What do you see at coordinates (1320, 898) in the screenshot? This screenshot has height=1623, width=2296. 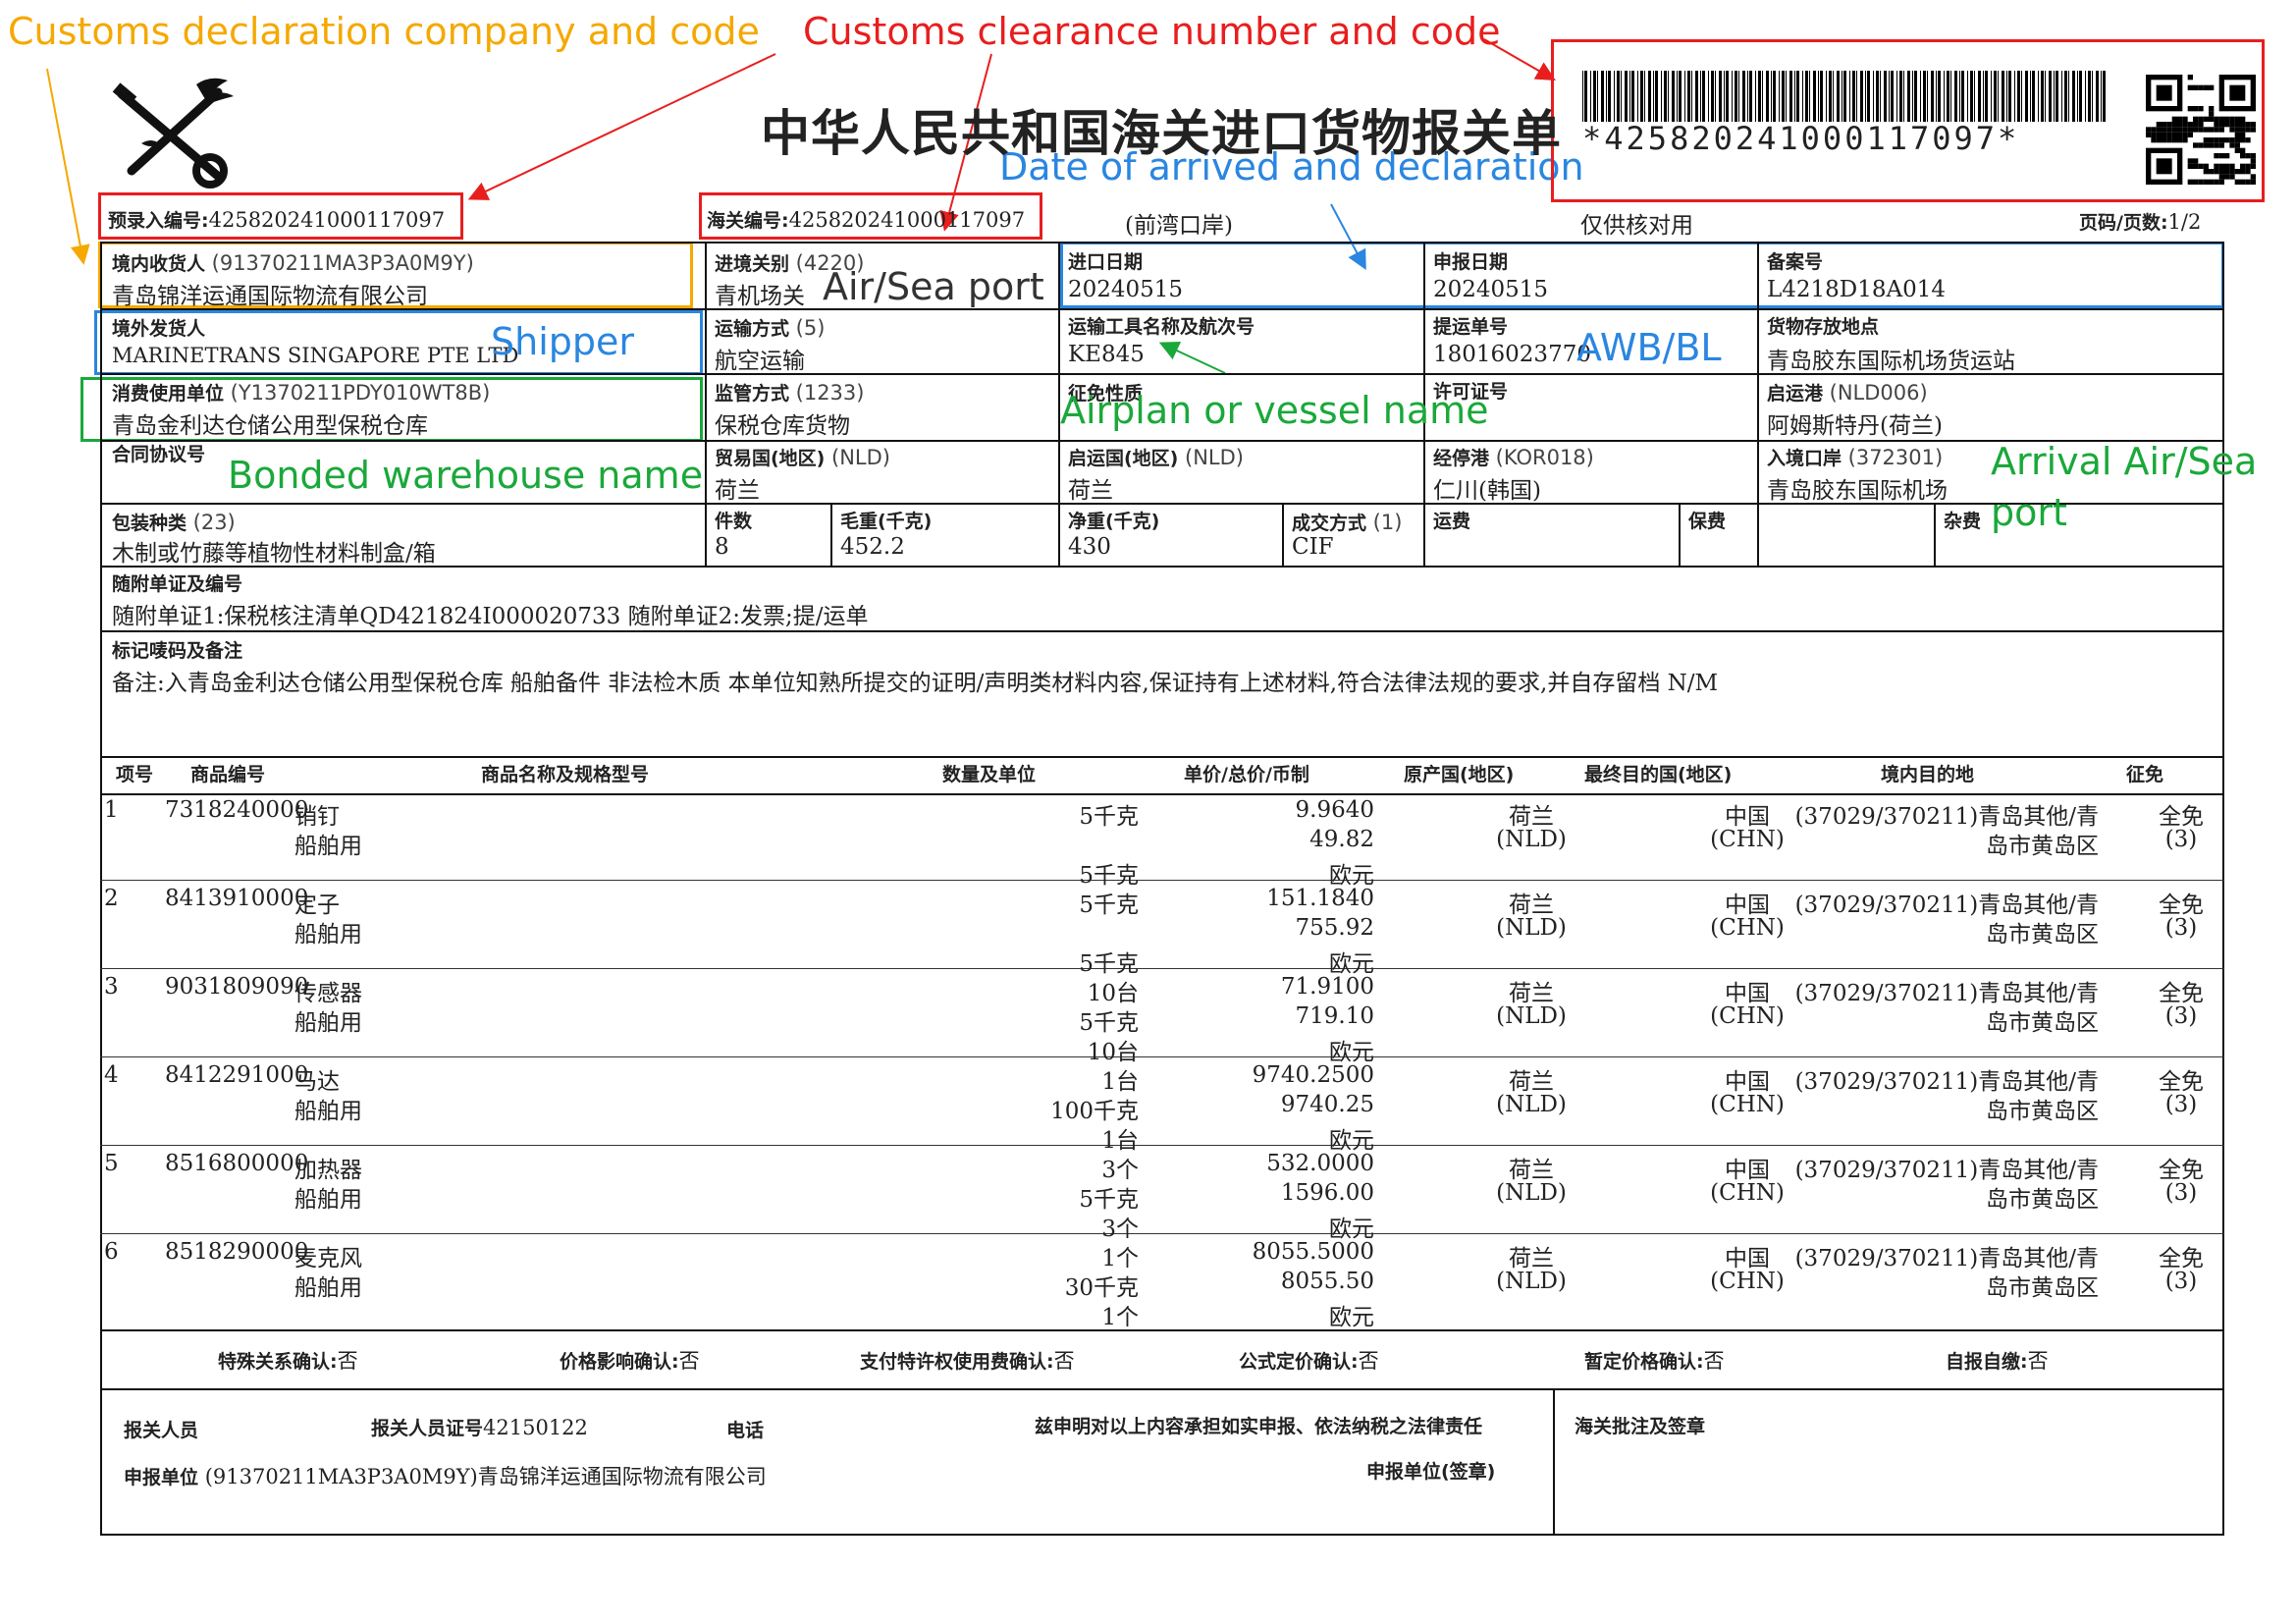 I see `item-unit-price: 151.1840` at bounding box center [1320, 898].